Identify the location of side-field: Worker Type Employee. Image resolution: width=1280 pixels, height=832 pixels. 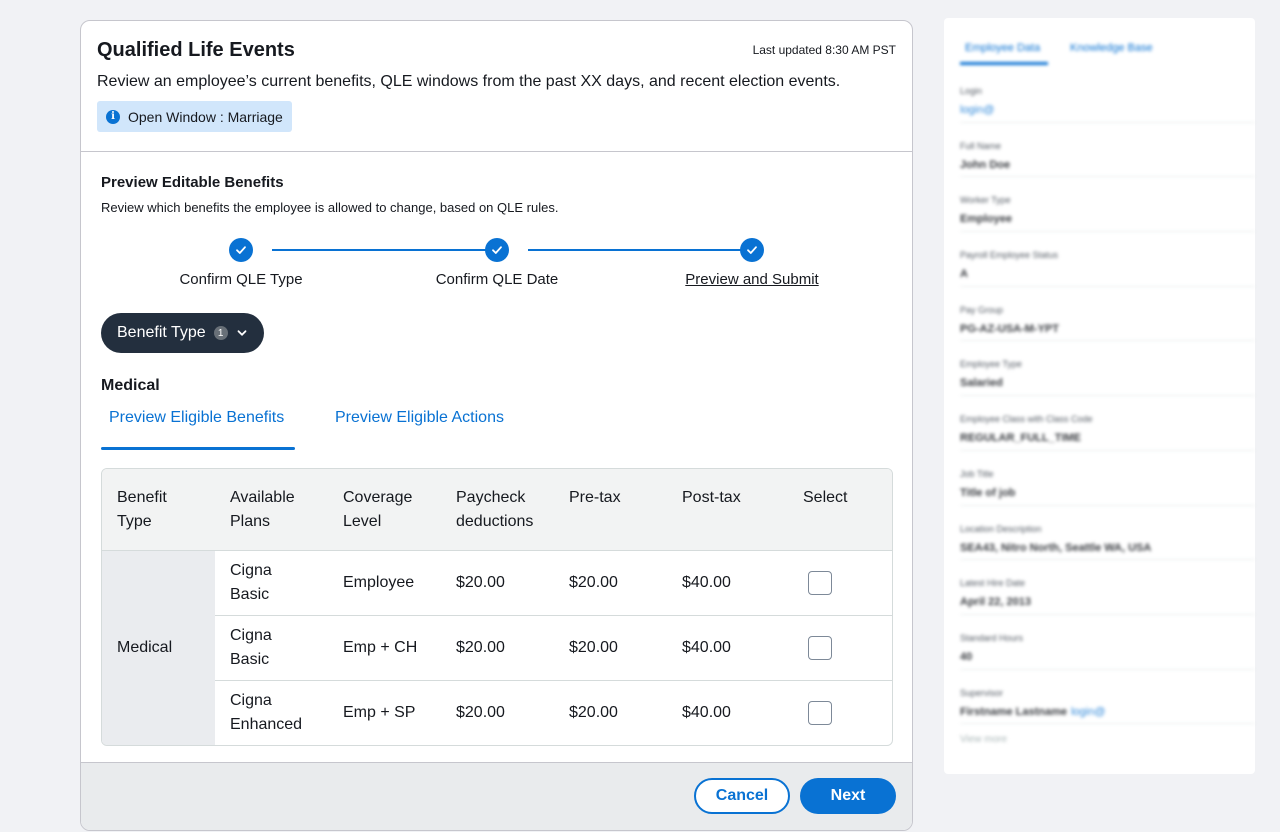
(1107, 205).